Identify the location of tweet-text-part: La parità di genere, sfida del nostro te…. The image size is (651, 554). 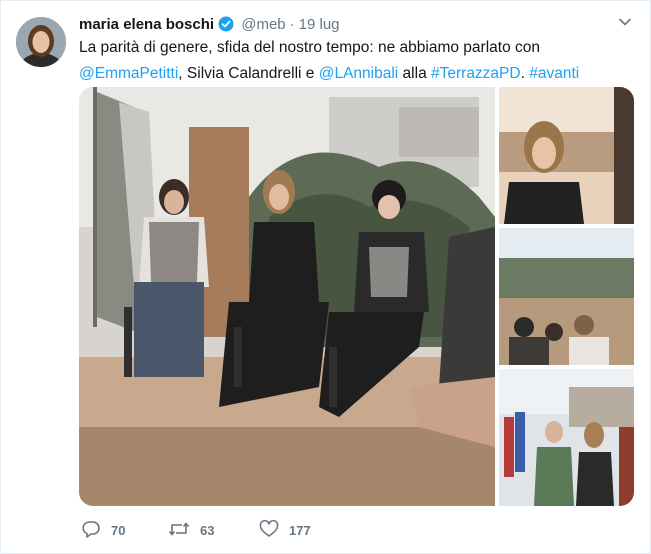
(309, 47).